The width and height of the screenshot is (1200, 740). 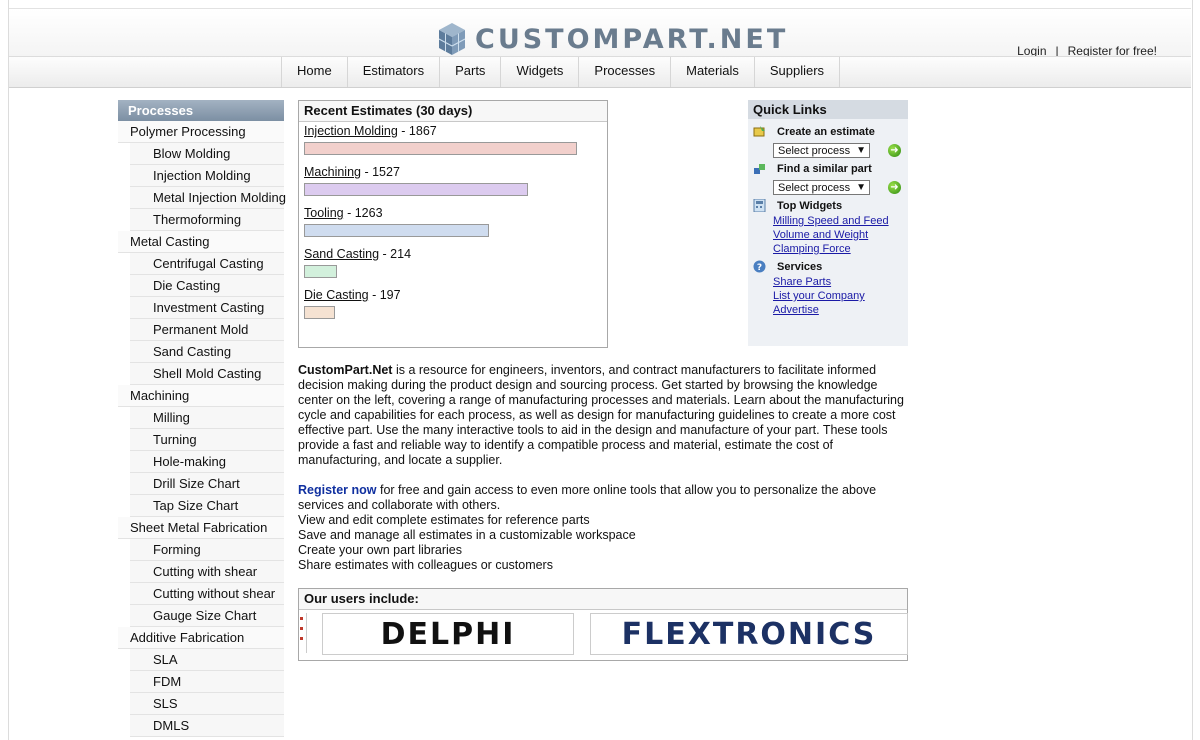 I want to click on sidebar-item-centrifugal-casting: Centrifugal Casting, so click(x=207, y=264).